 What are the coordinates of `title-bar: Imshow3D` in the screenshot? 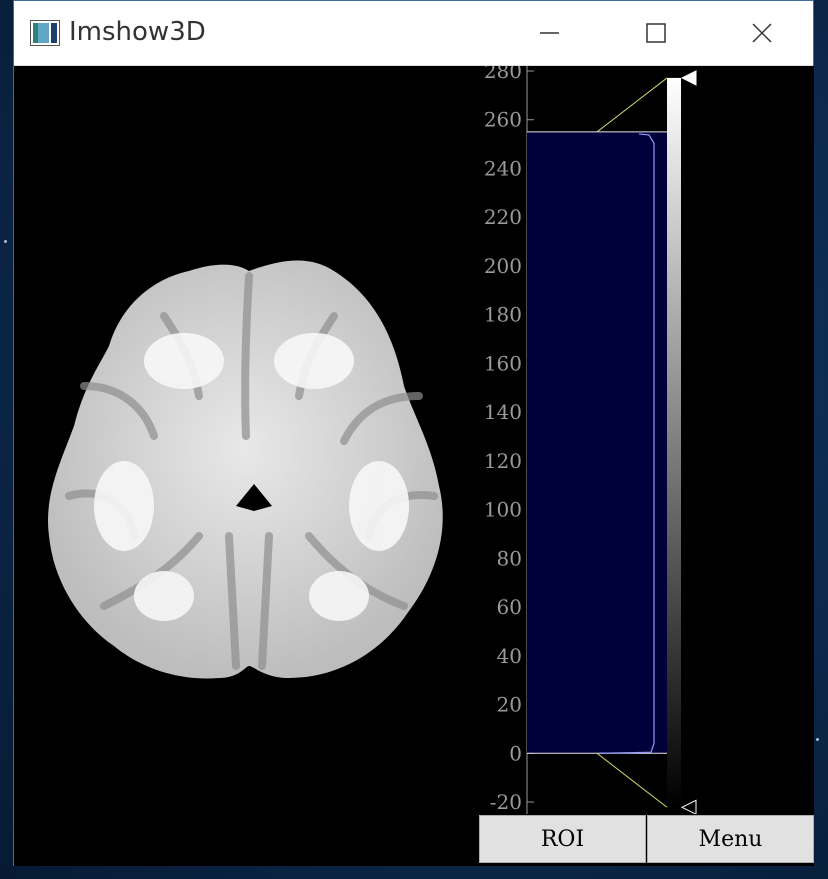 It's located at (413, 33).